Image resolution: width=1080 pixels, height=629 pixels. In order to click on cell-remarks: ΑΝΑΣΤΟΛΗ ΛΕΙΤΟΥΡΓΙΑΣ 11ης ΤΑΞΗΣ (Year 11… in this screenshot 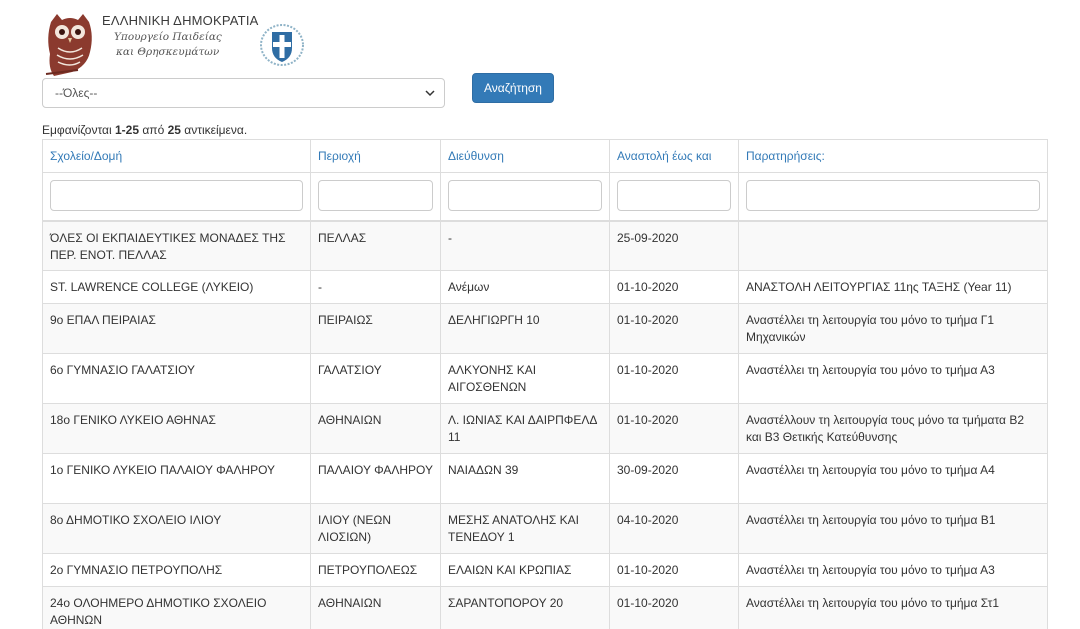, I will do `click(893, 287)`.